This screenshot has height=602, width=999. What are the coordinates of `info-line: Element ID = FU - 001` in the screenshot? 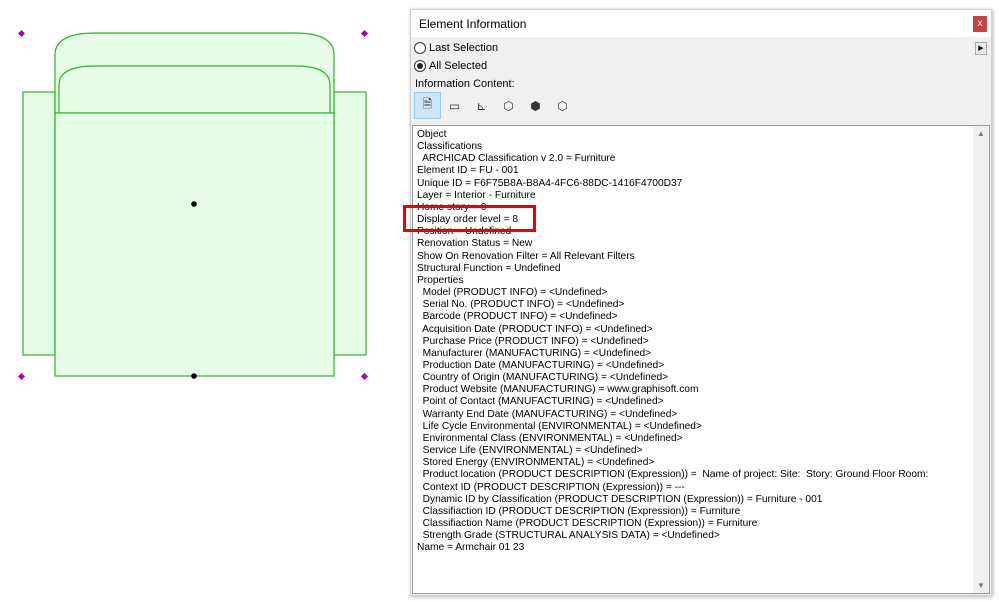 It's located at (468, 171).